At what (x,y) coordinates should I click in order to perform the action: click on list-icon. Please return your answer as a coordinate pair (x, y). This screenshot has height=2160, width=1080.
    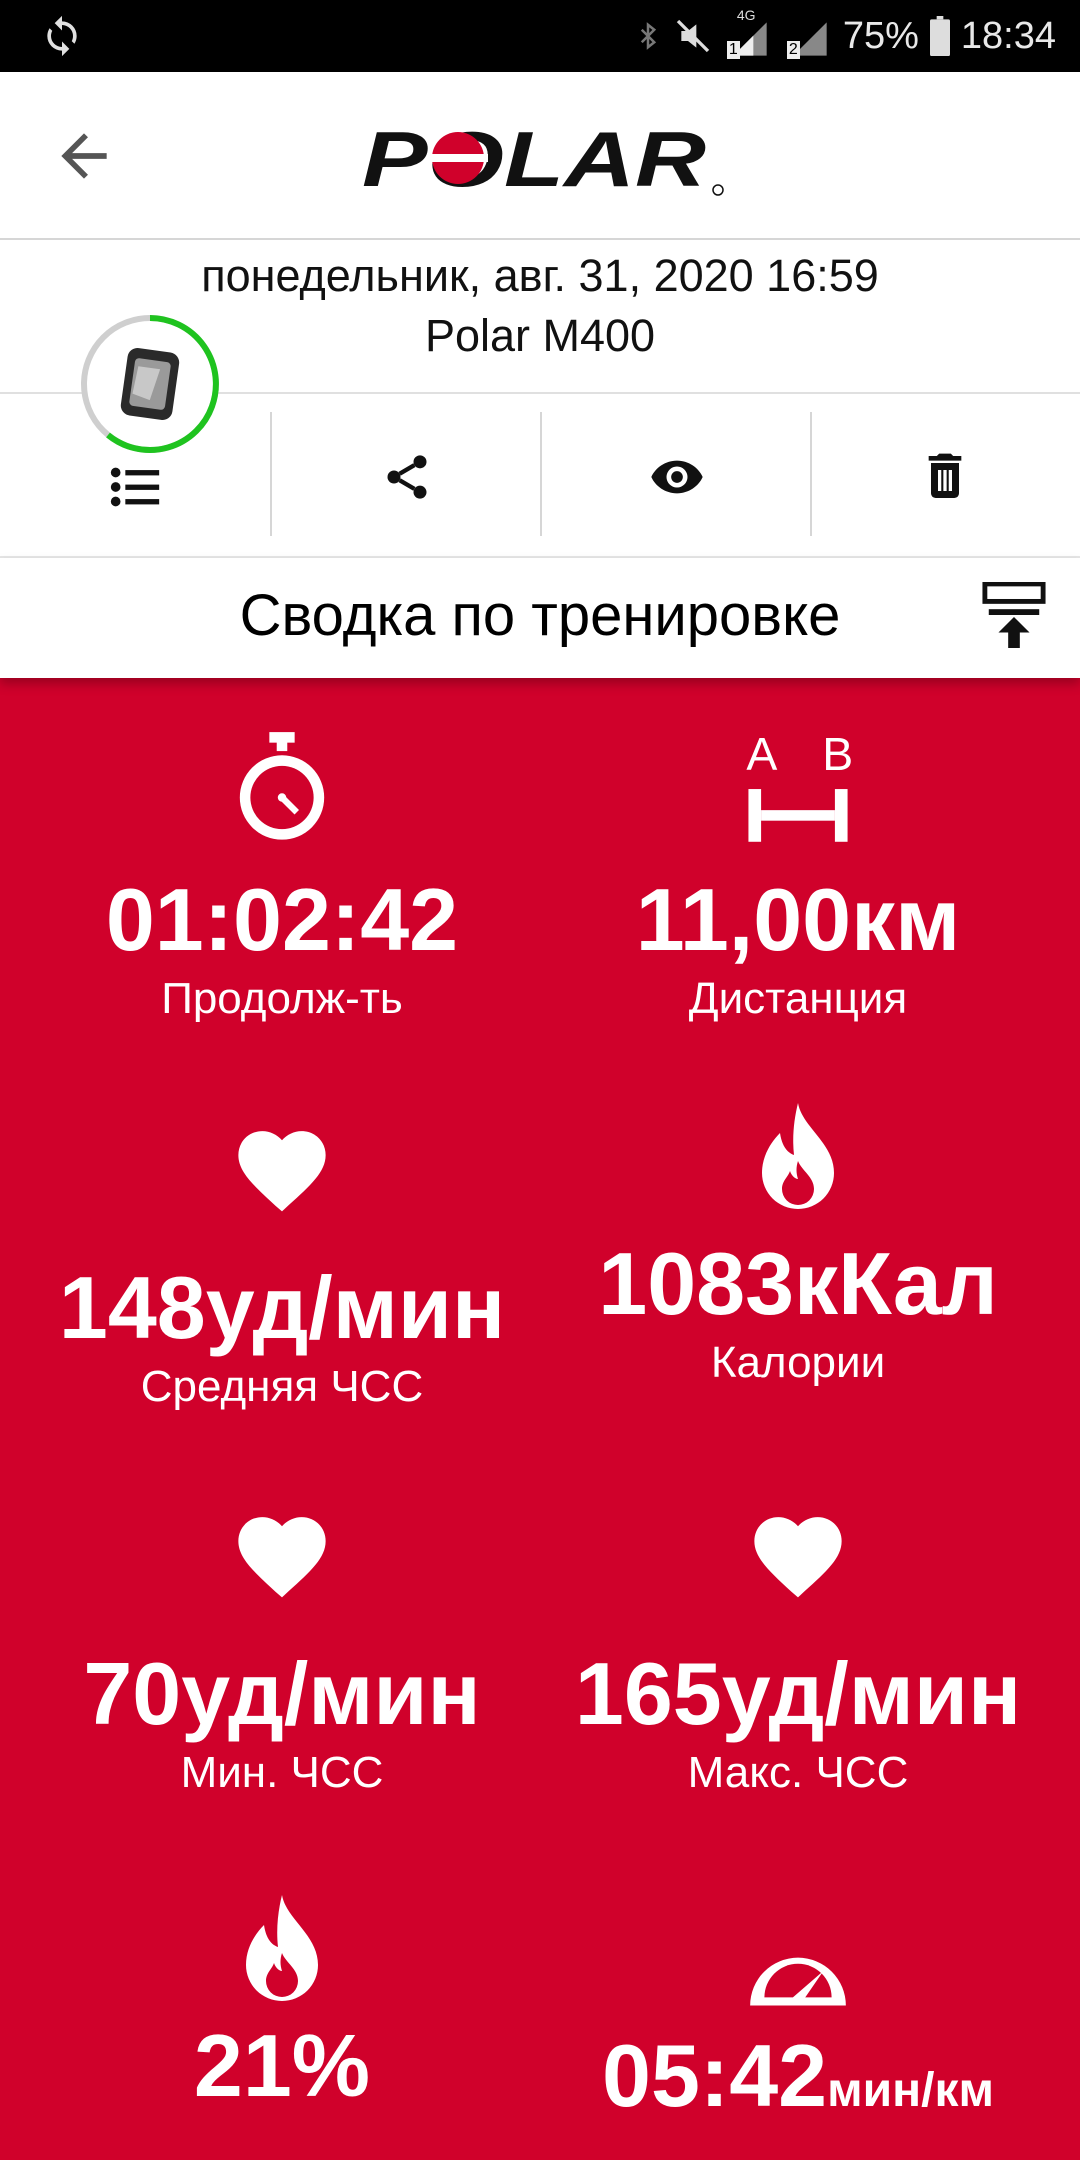
    Looking at the image, I should click on (135, 487).